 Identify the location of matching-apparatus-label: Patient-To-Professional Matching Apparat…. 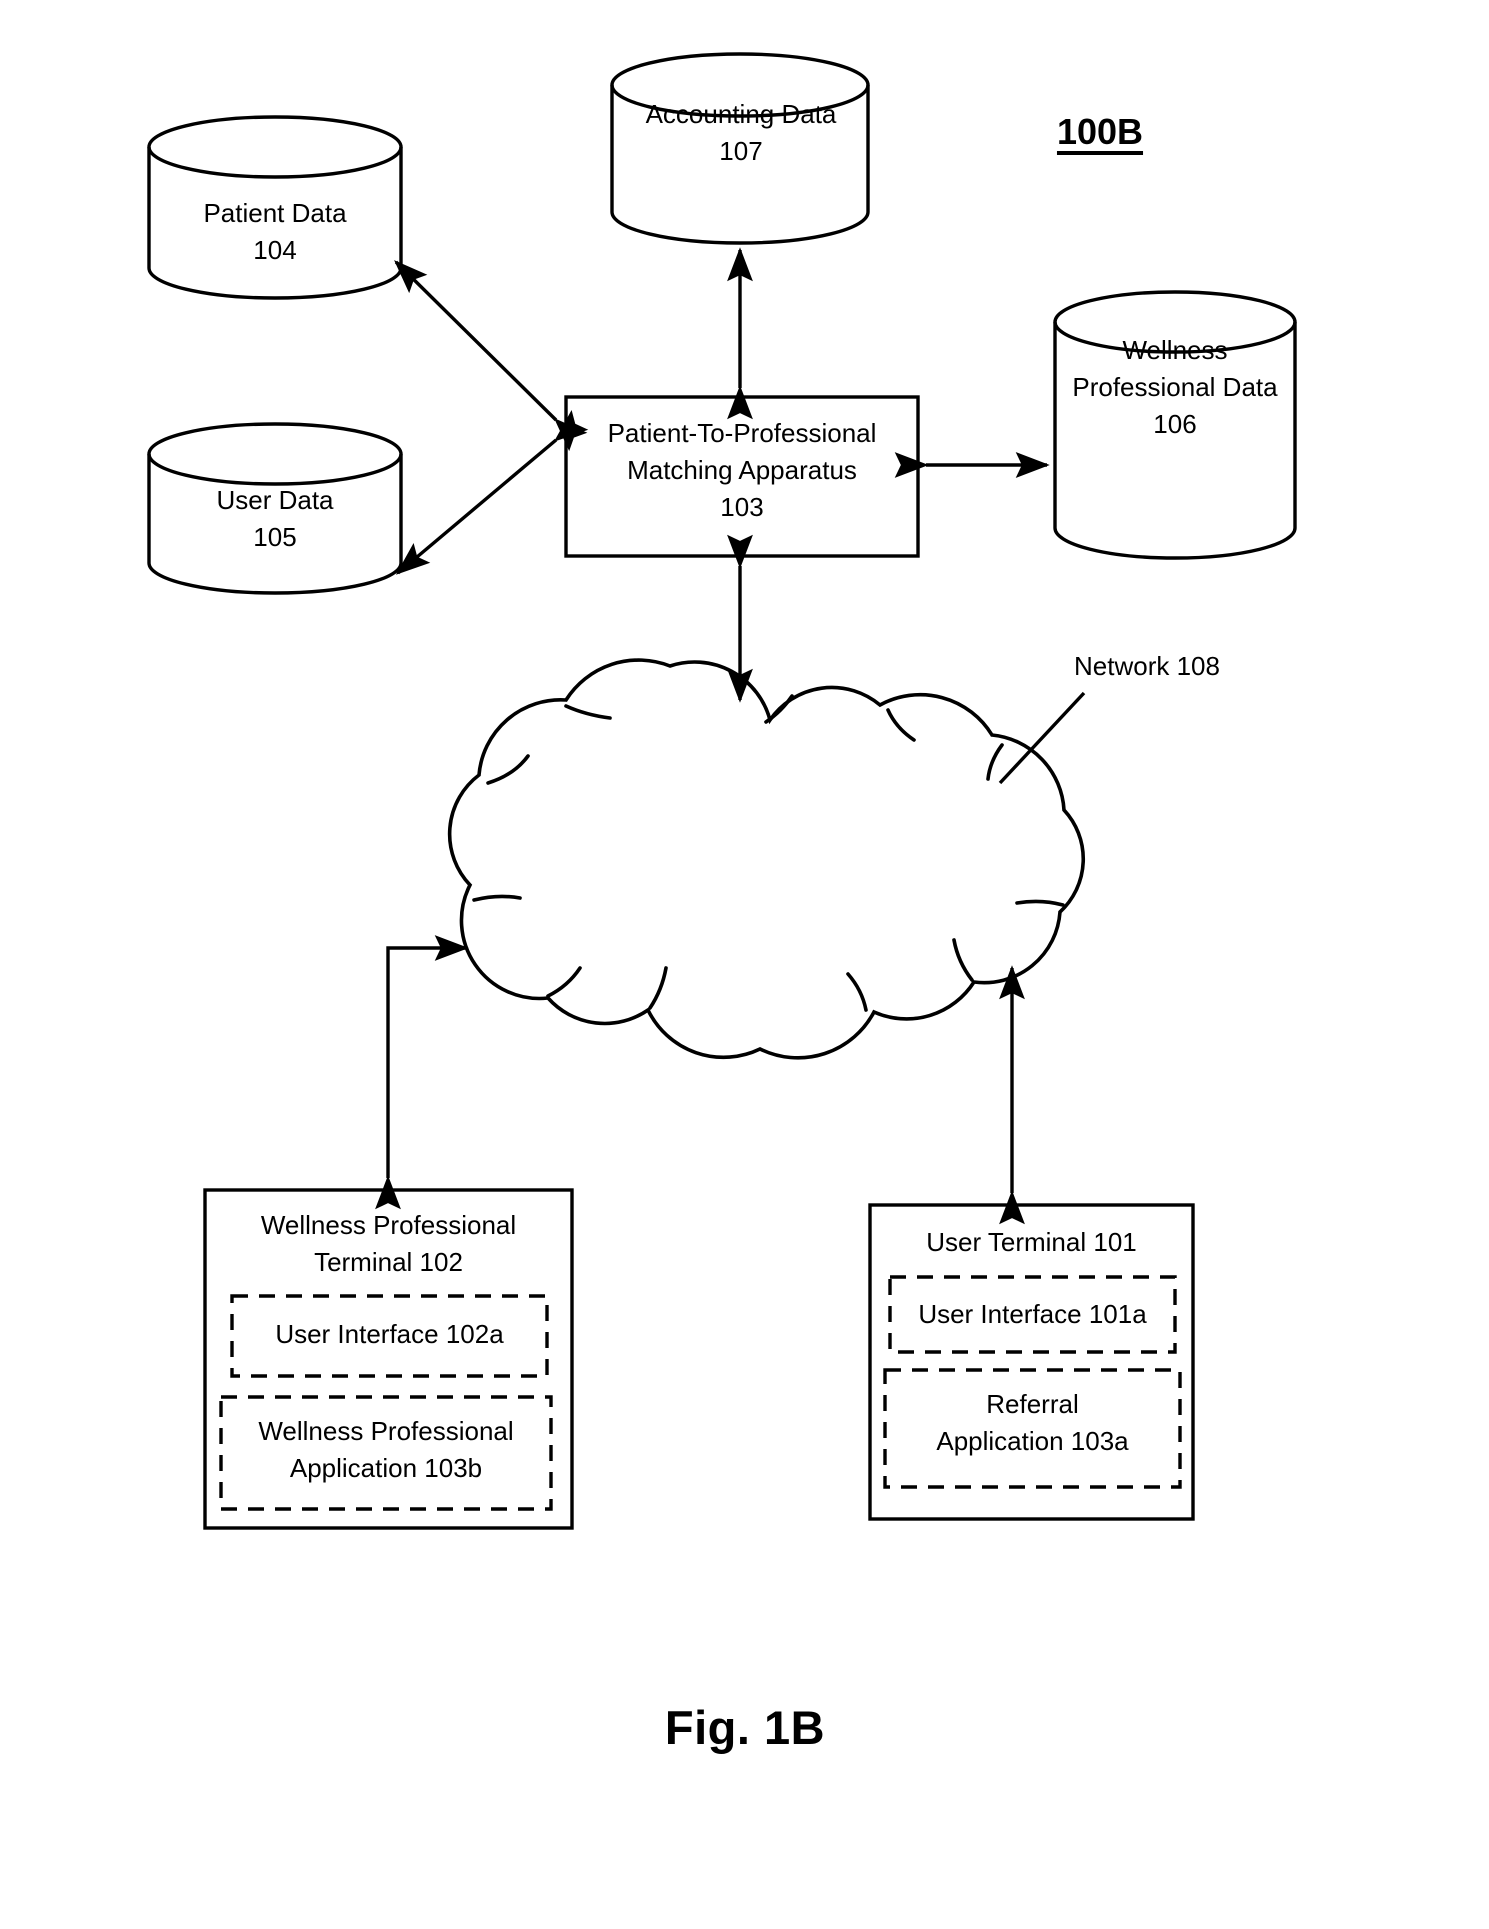
(742, 470).